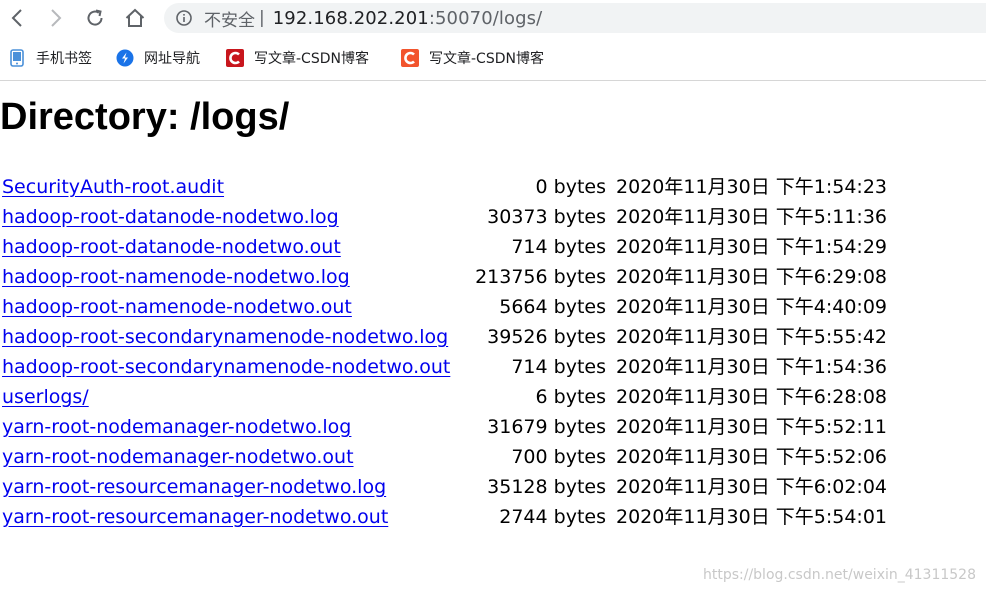  What do you see at coordinates (751, 397) in the screenshot?
I see `file-date: 2020年11月30日 下午6:28:08` at bounding box center [751, 397].